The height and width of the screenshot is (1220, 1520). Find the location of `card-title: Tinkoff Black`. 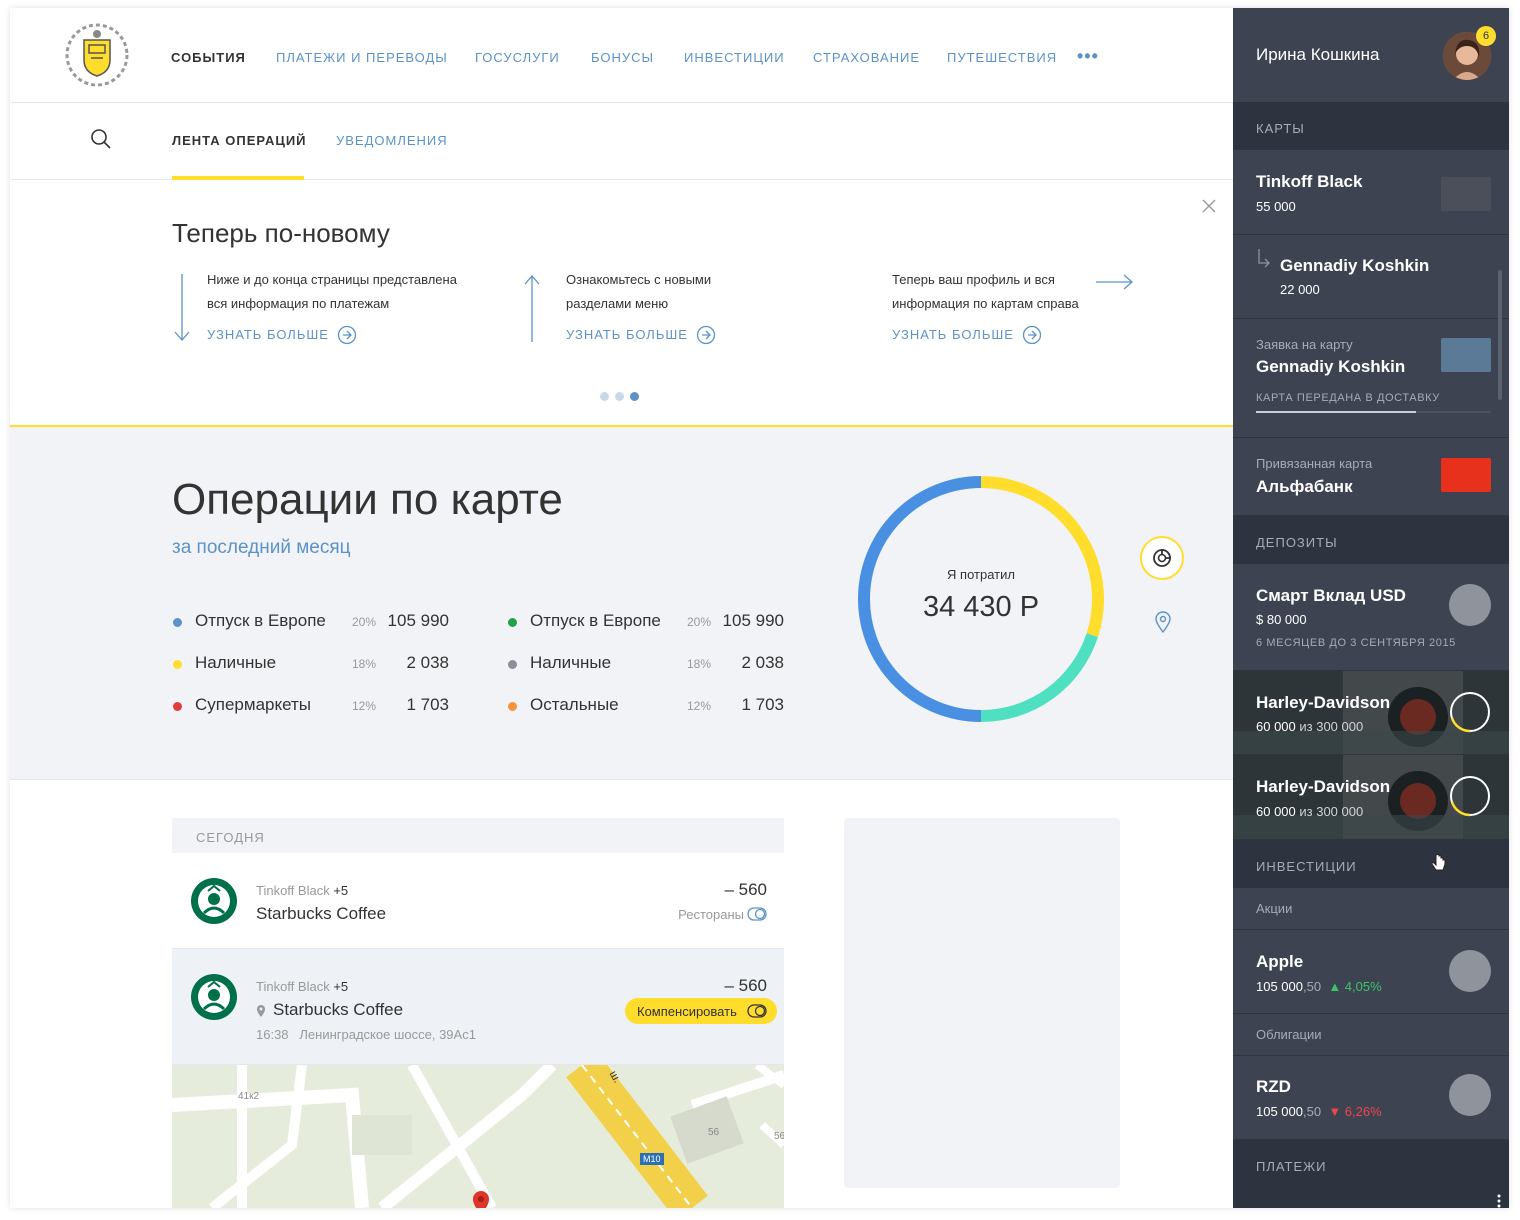

card-title: Tinkoff Black is located at coordinates (1309, 181).